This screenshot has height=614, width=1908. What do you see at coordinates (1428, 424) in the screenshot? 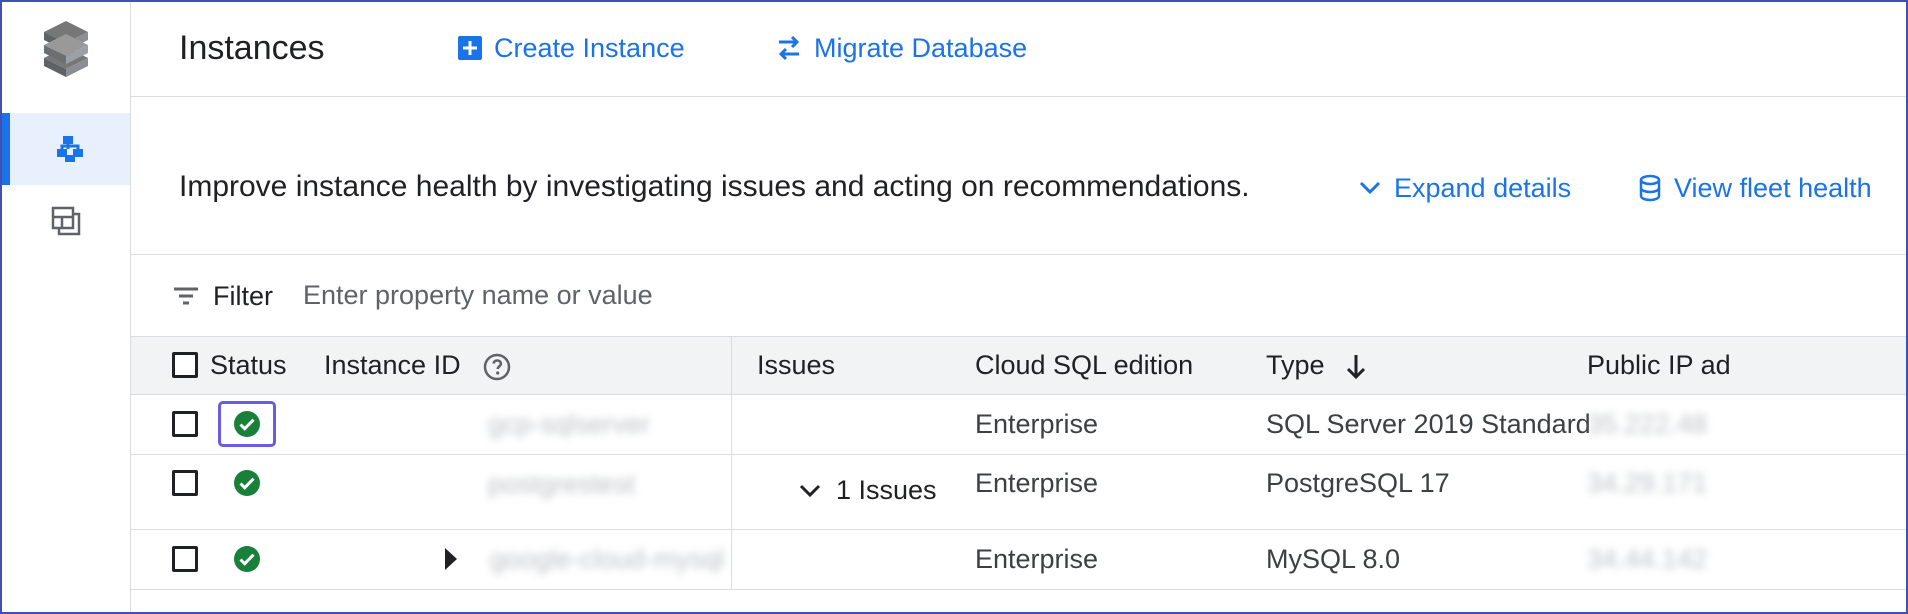
I see `type-value: SQL Server 2019 Standard` at bounding box center [1428, 424].